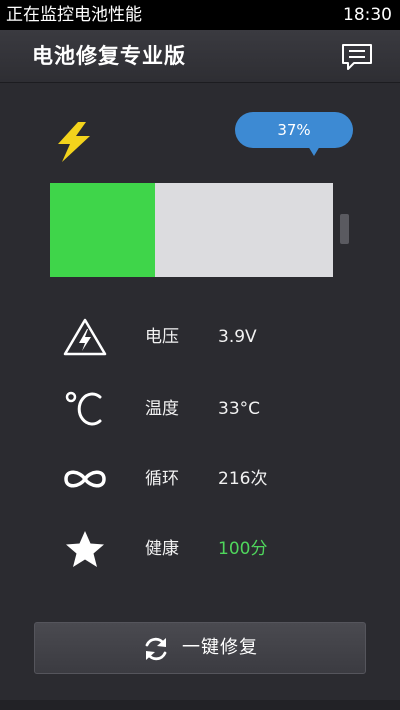 The image size is (400, 710). Describe the element at coordinates (200, 337) in the screenshot. I see `stat-row-voltage: 电压 3.9V` at that location.